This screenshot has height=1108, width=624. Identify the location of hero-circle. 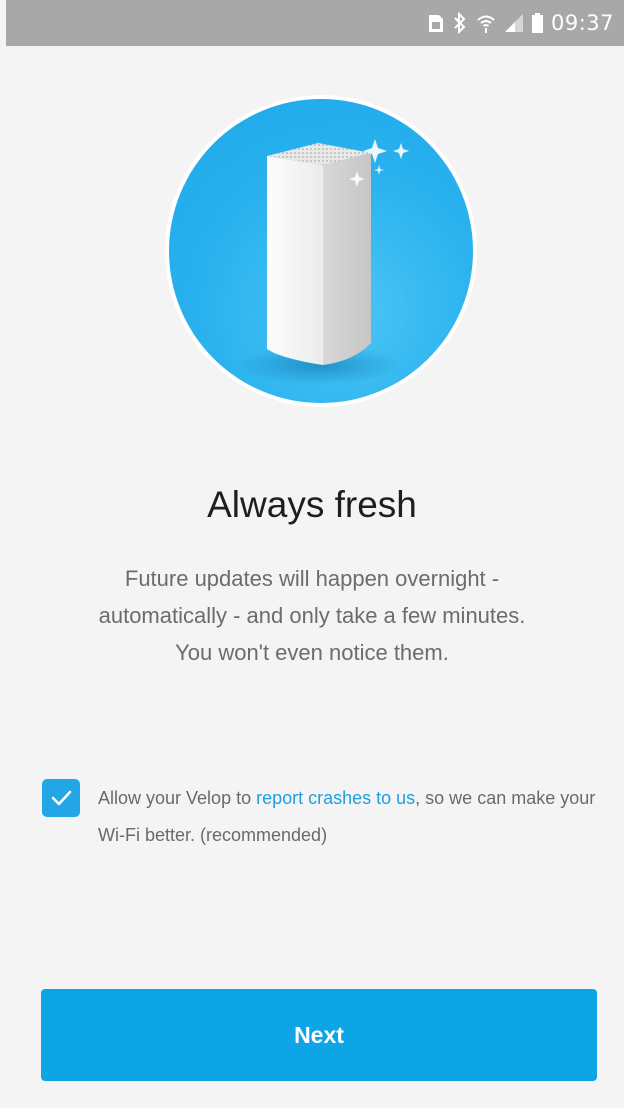
(321, 251).